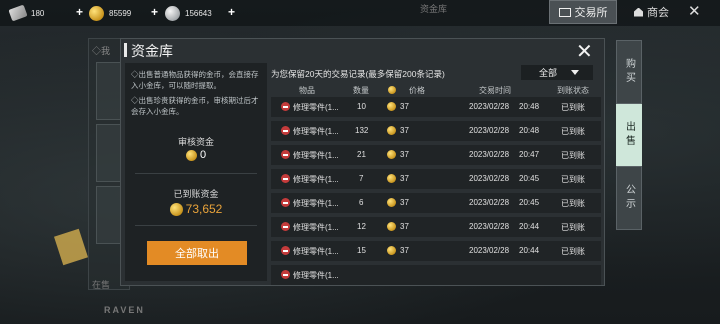 Image resolution: width=720 pixels, height=324 pixels. What do you see at coordinates (495, 90) in the screenshot?
I see `column-header-time: 交易时间` at bounding box center [495, 90].